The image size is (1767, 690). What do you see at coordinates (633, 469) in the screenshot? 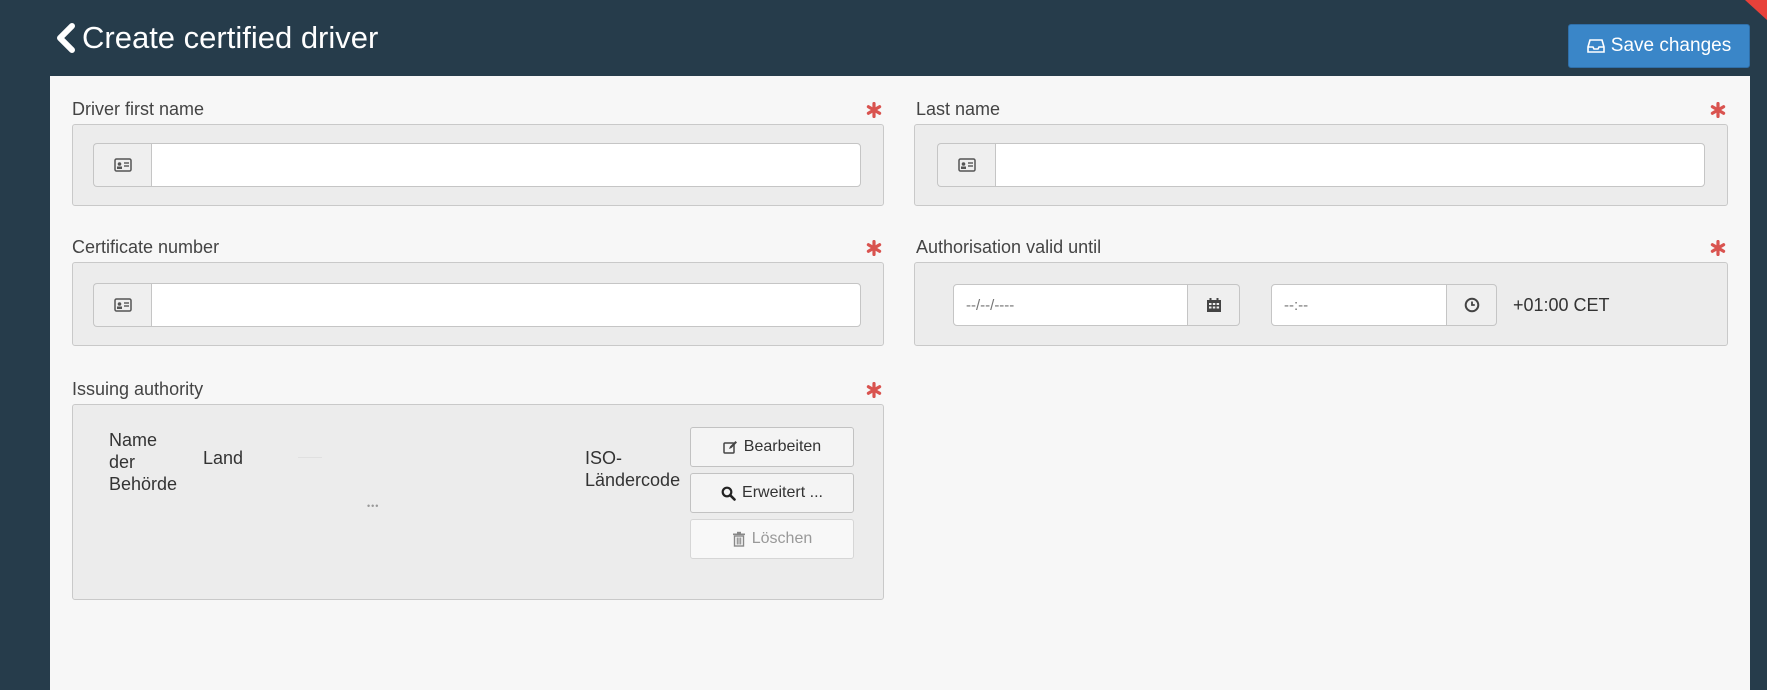
I see `iso-country-code-column-header: ISO-Ländercode` at bounding box center [633, 469].